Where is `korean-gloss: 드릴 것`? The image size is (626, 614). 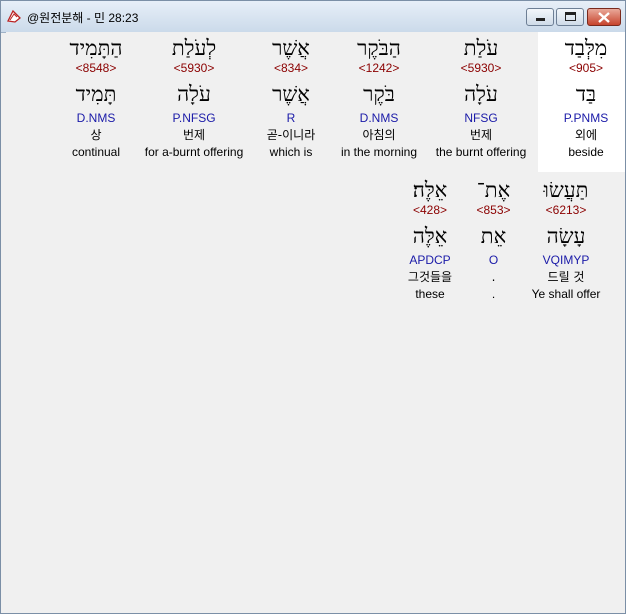 korean-gloss: 드릴 것 is located at coordinates (566, 277).